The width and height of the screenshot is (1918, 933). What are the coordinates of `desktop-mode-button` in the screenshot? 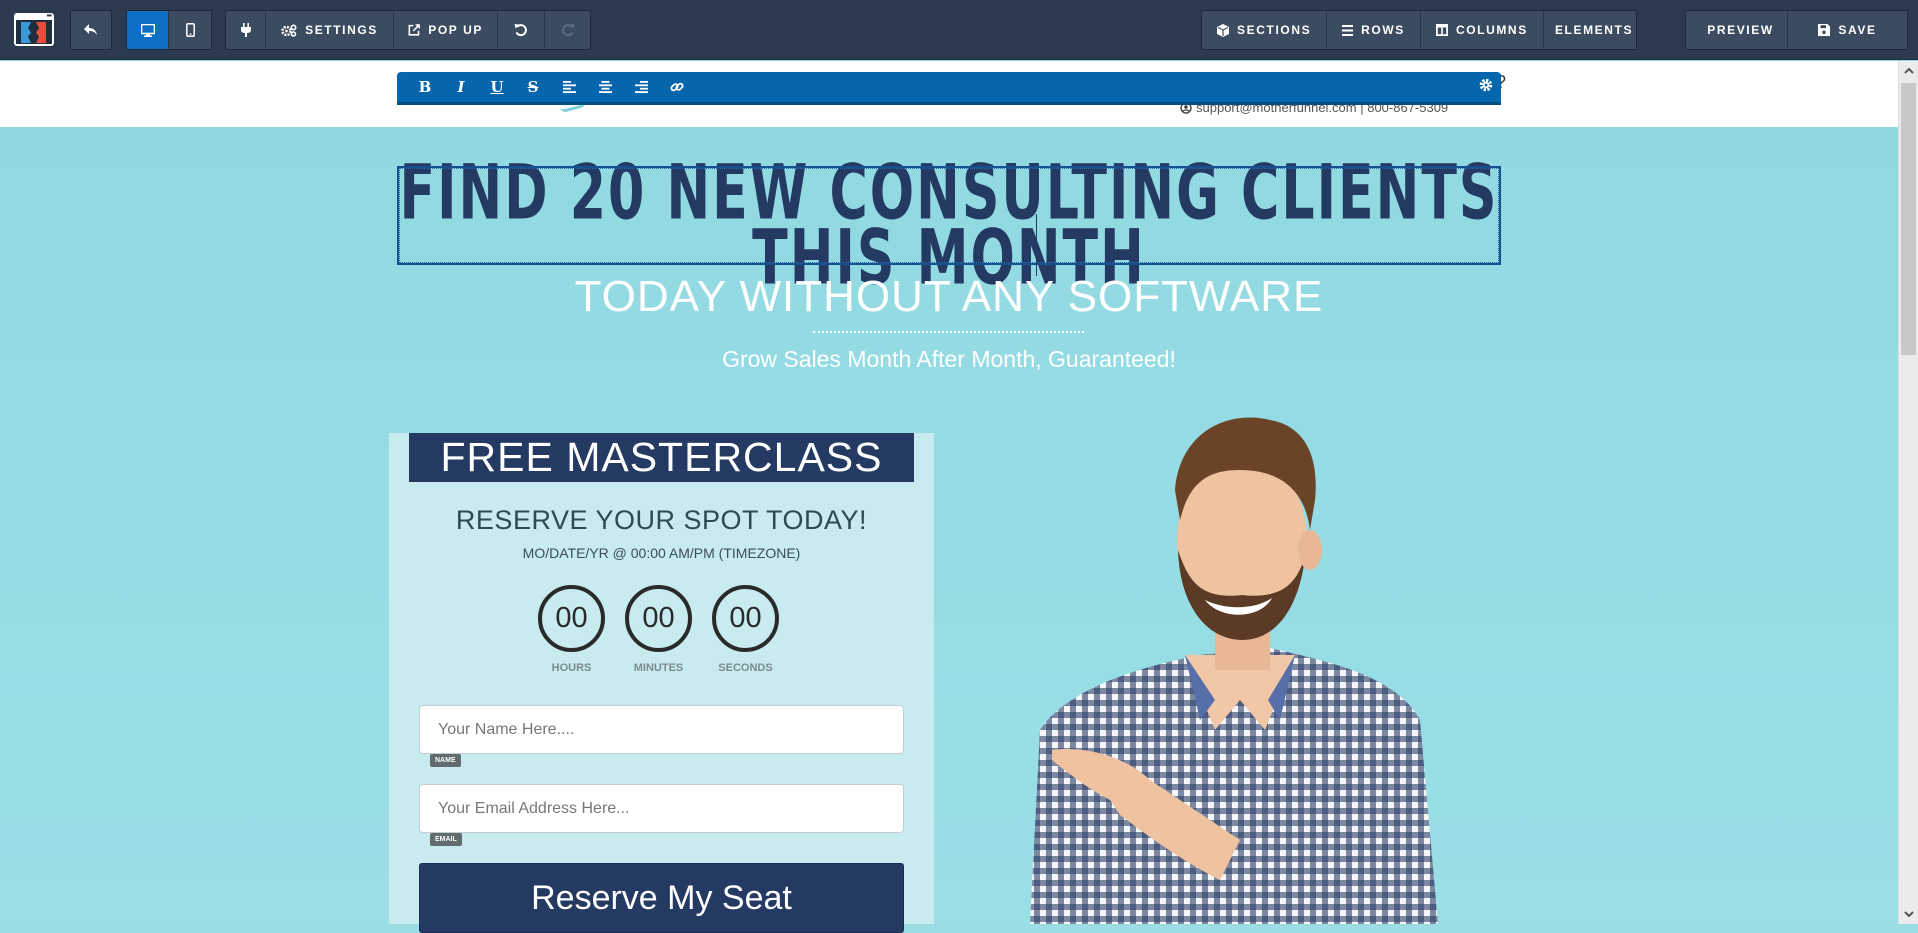 It's located at (148, 30).